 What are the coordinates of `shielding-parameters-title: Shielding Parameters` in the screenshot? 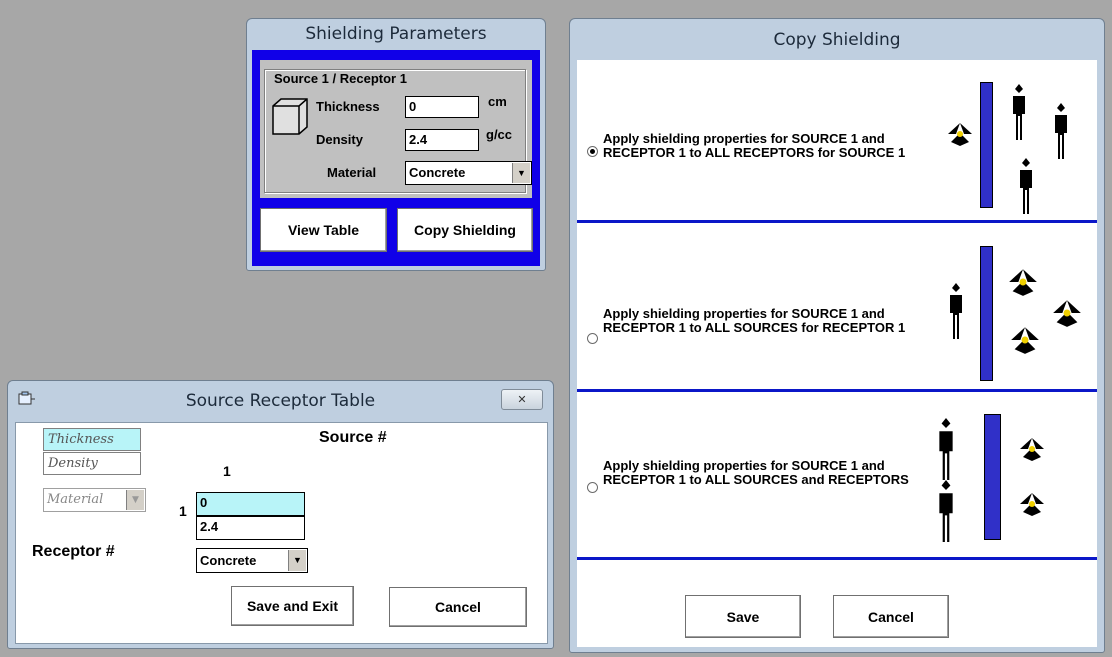 It's located at (396, 34).